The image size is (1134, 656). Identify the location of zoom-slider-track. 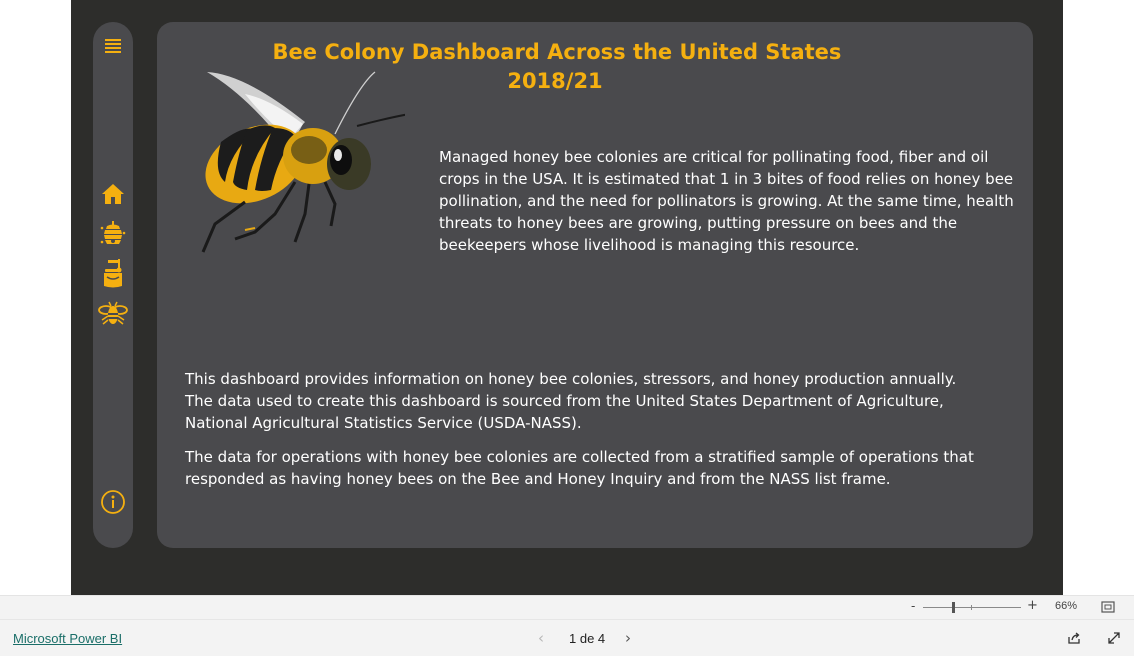
(972, 607).